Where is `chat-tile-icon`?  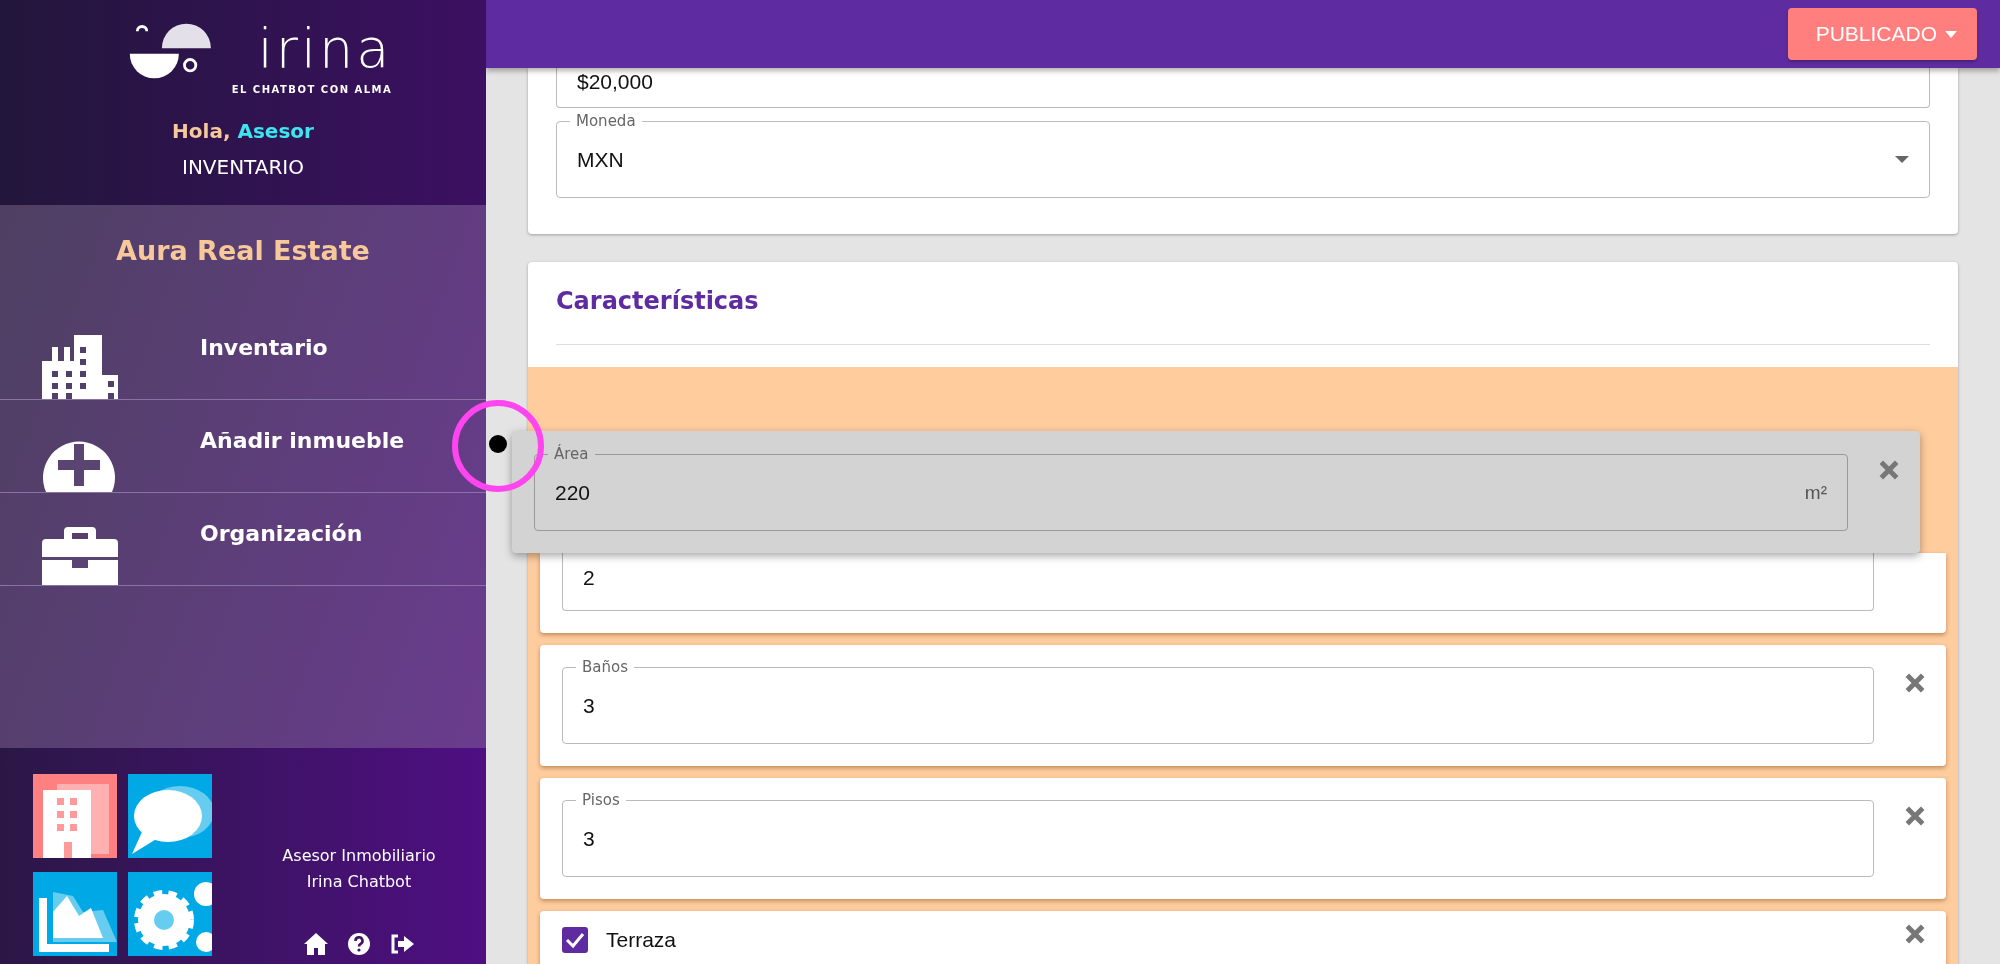 chat-tile-icon is located at coordinates (170, 816).